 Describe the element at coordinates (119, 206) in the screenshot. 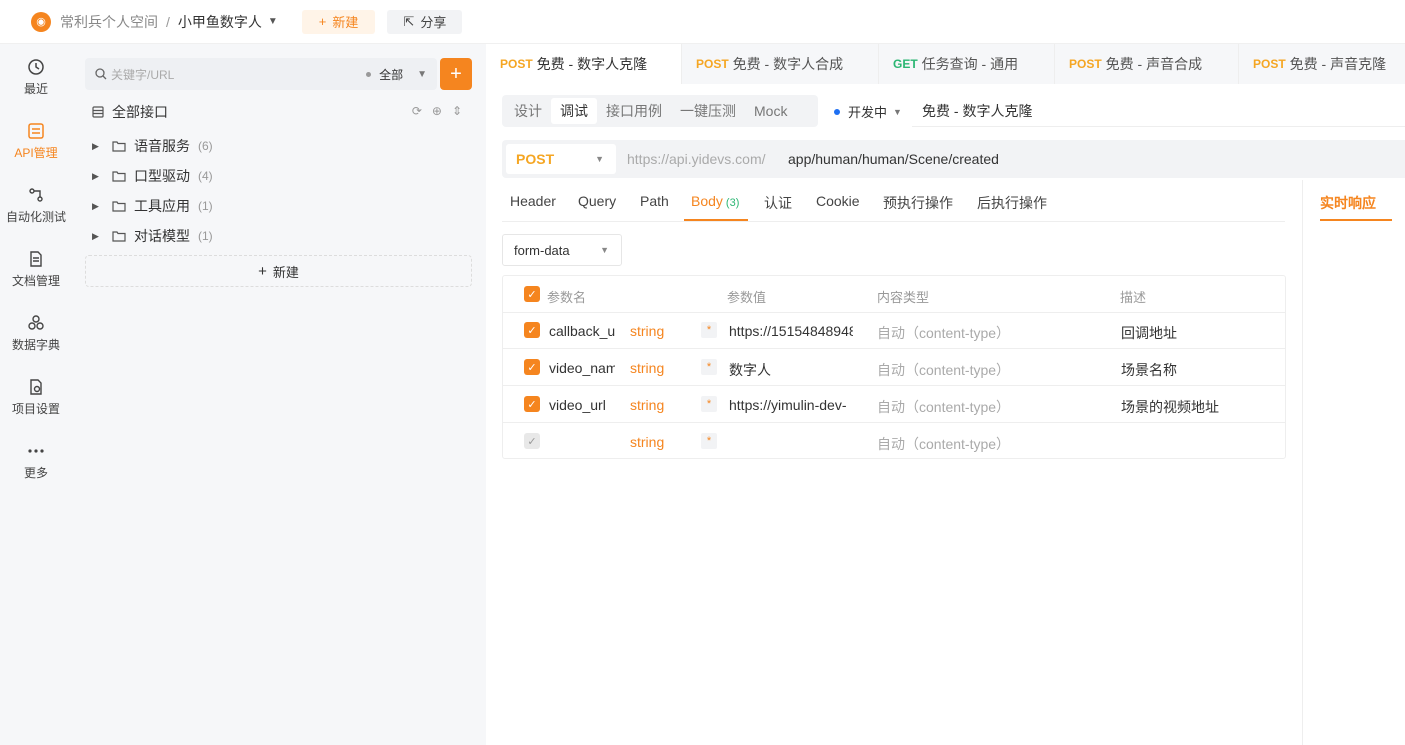

I see `folder-icon` at that location.